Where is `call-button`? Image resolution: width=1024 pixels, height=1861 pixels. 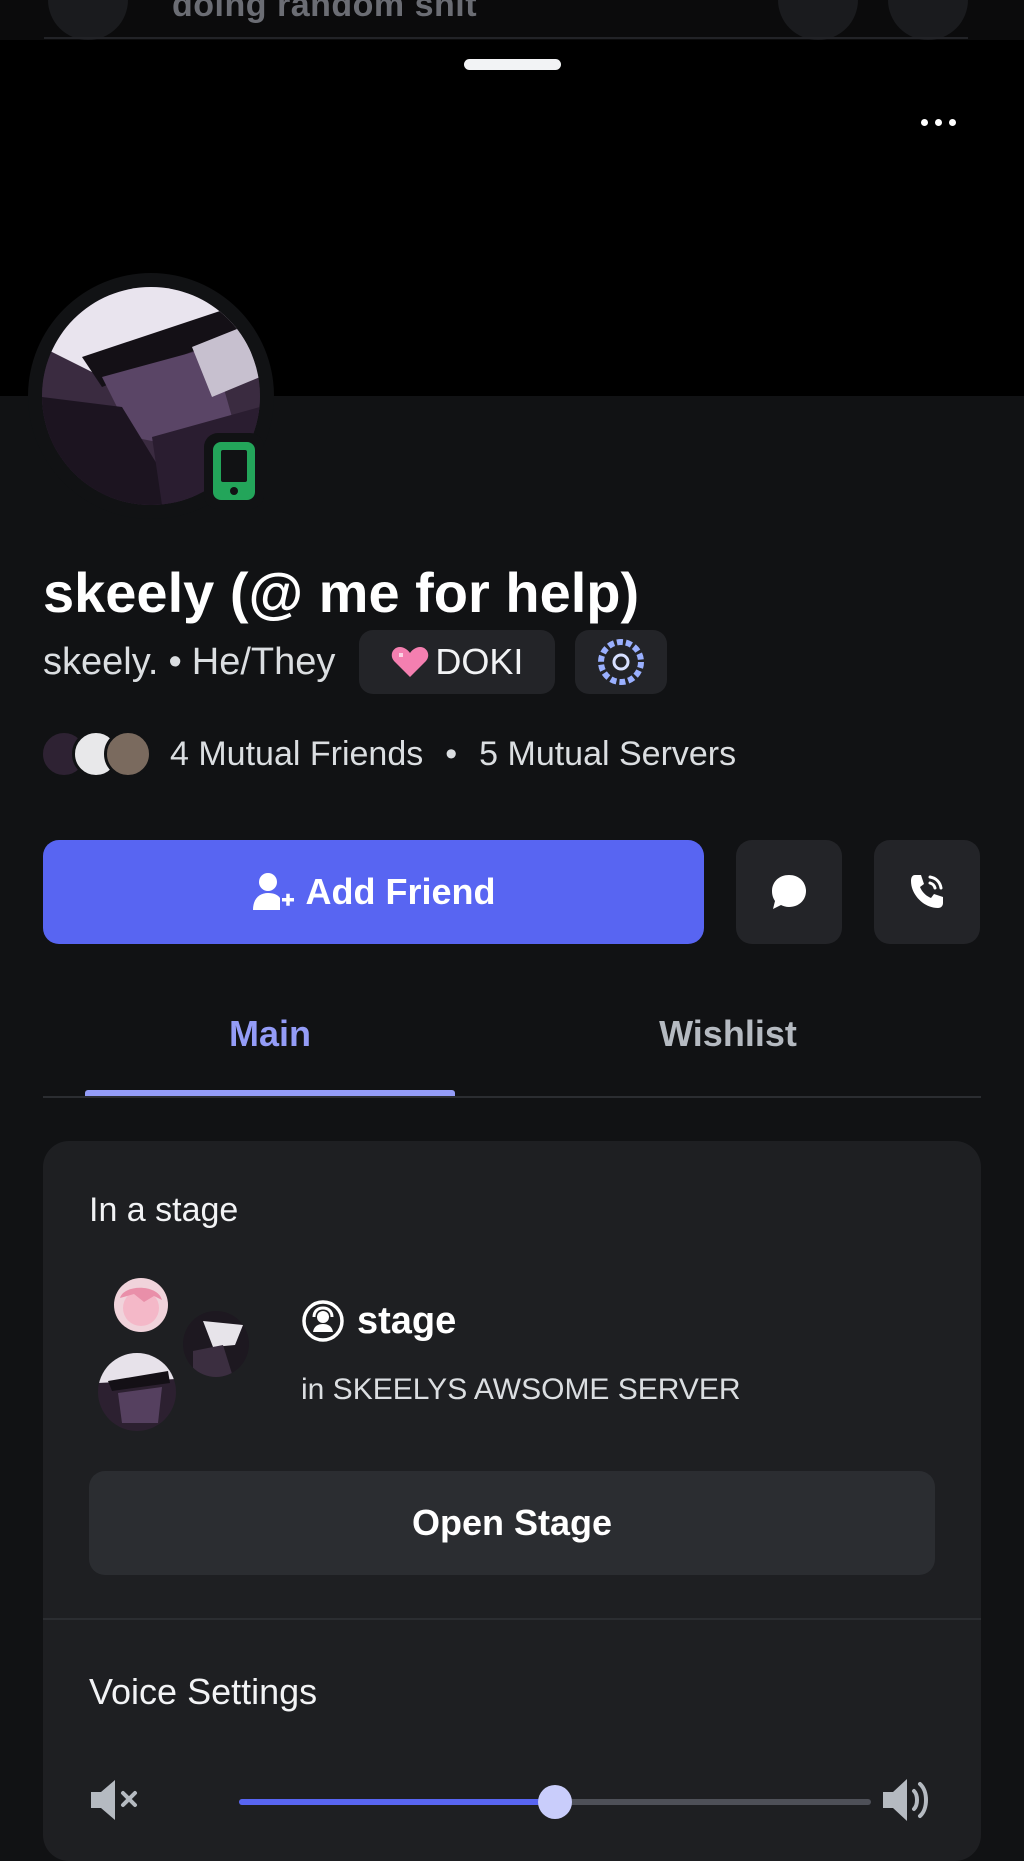
call-button is located at coordinates (927, 892).